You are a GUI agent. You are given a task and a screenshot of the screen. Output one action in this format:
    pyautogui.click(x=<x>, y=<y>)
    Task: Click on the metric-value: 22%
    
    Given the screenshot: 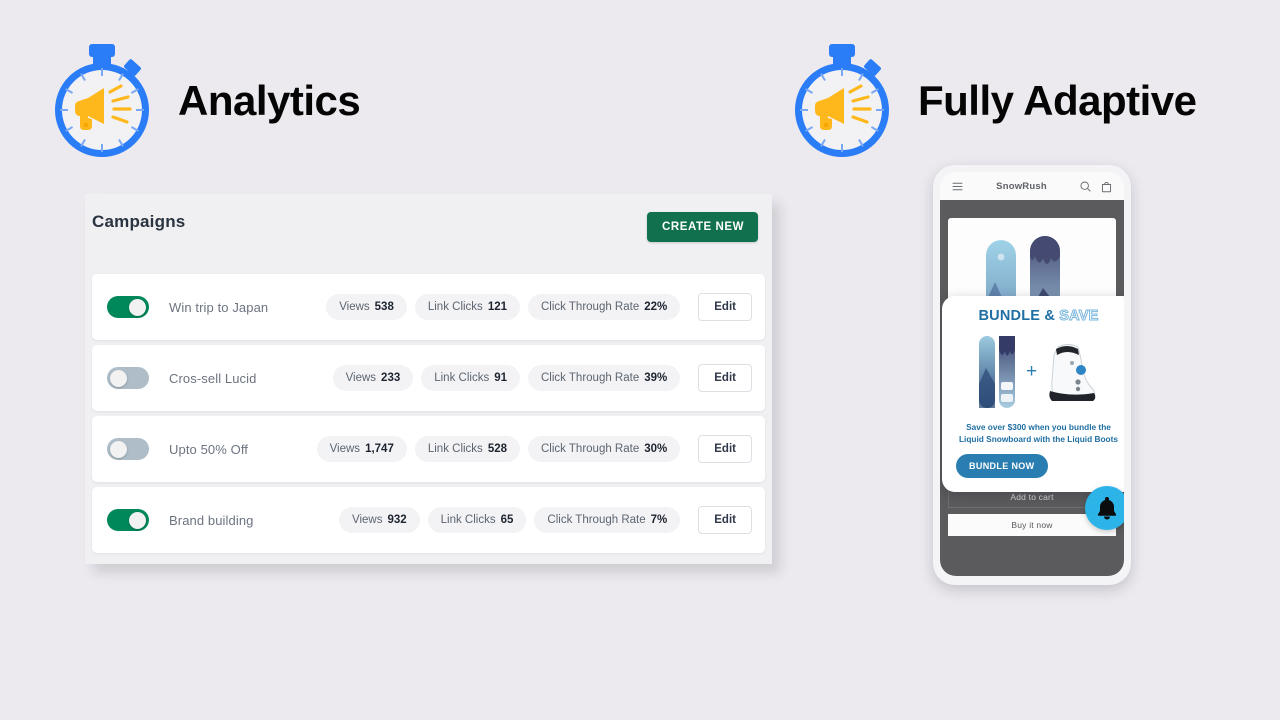 What is the action you would take?
    pyautogui.click(x=656, y=307)
    